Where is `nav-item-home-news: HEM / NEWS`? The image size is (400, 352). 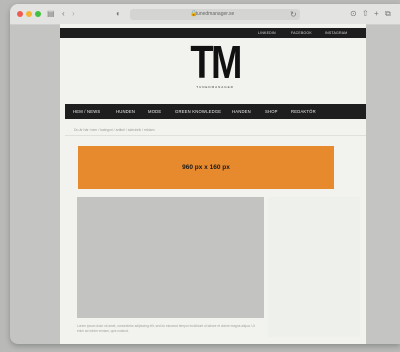
nav-item-home-news: HEM / NEWS is located at coordinates (86, 112).